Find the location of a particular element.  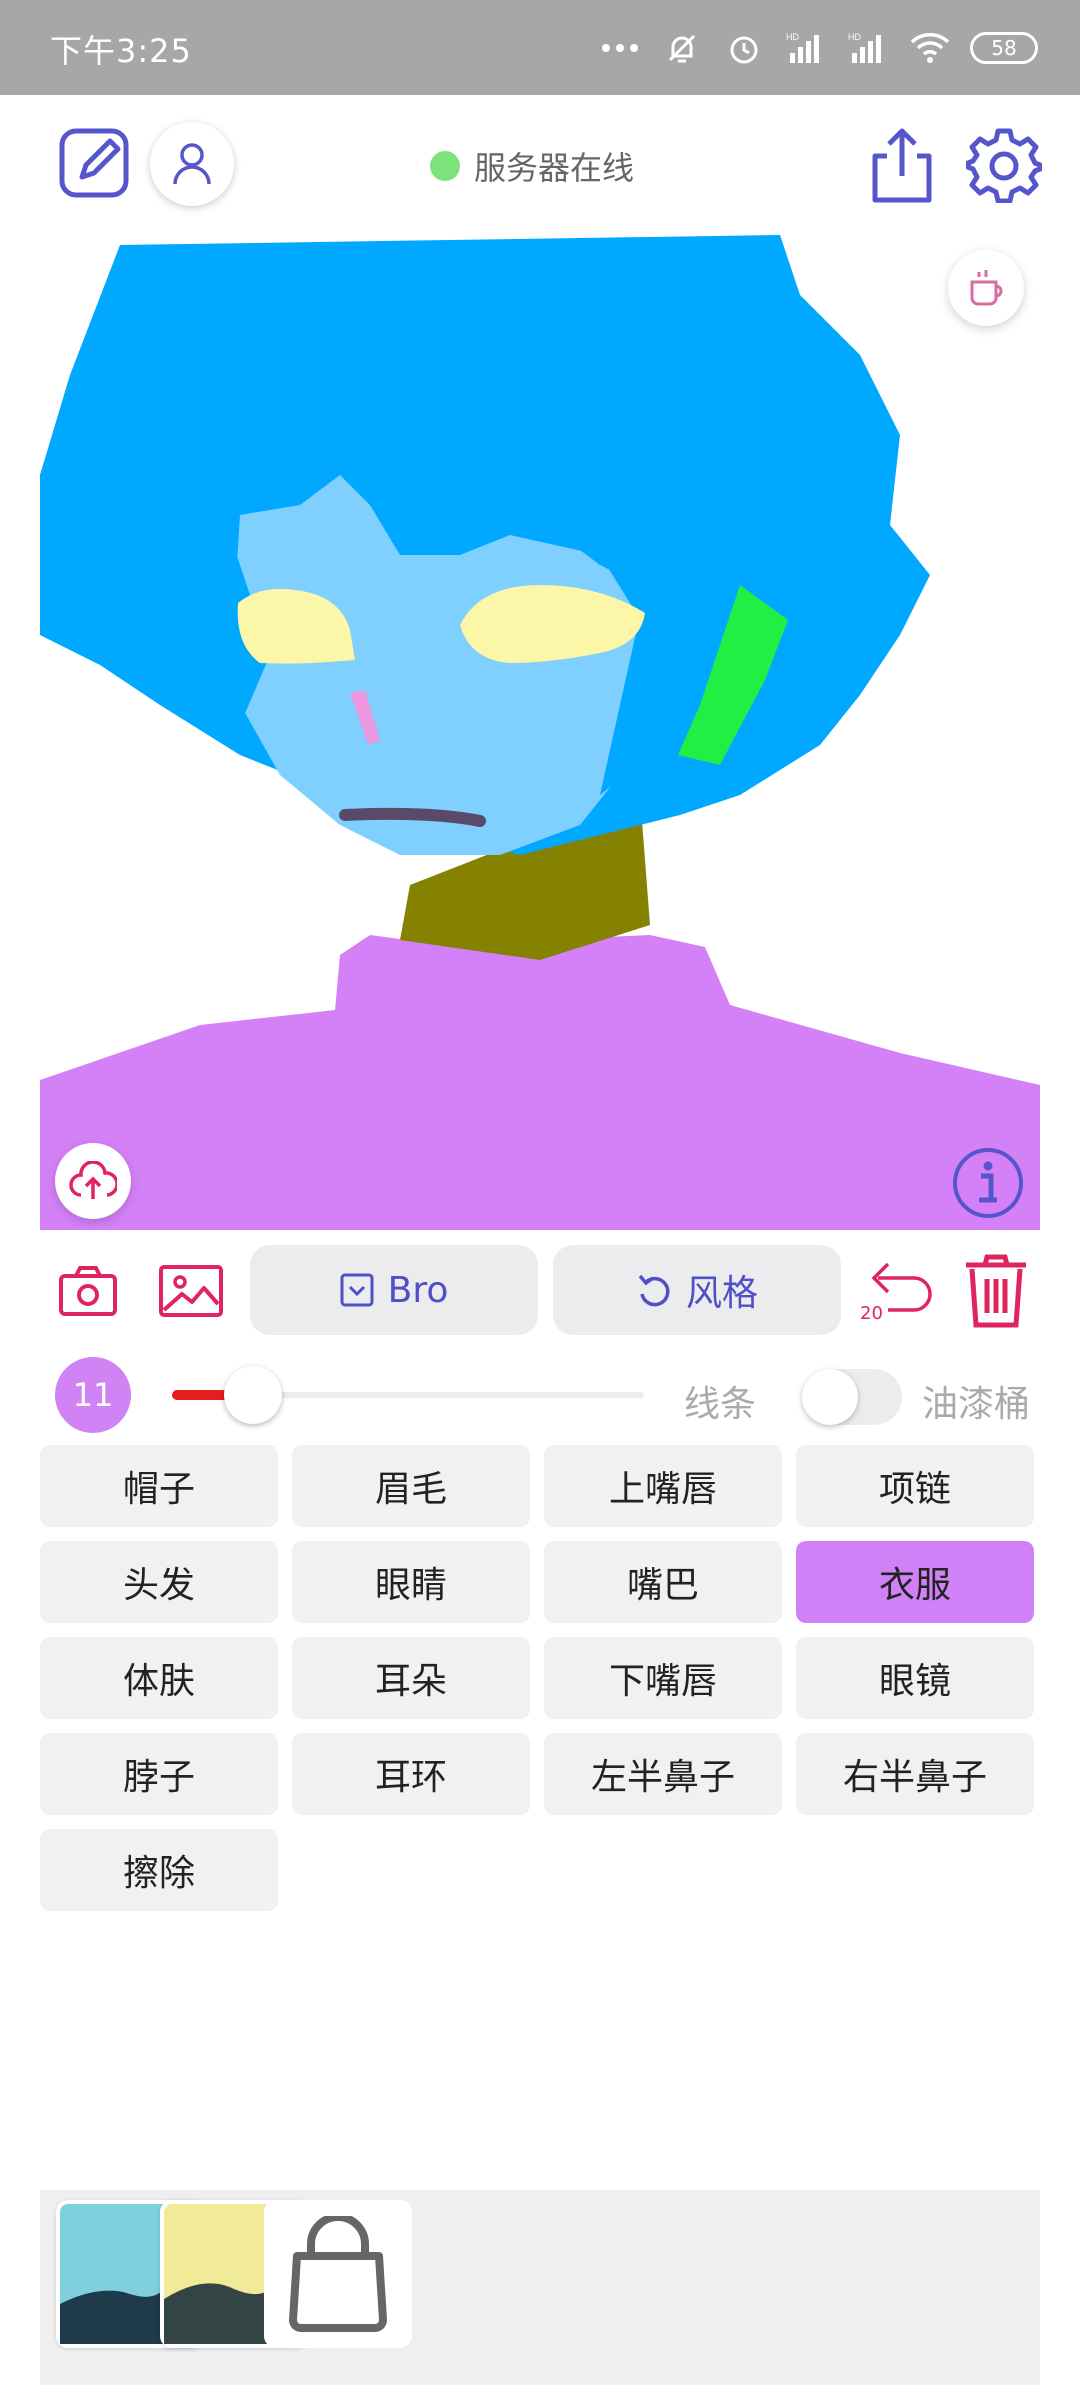

edit-icon is located at coordinates (94, 163).